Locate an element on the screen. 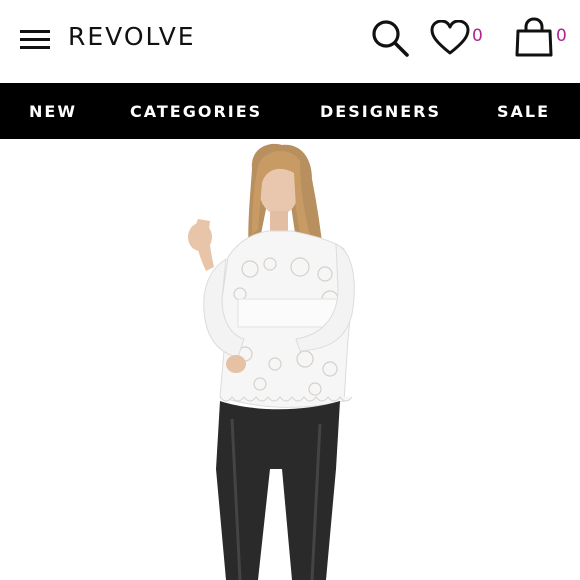 The width and height of the screenshot is (580, 580). nav-item-sale: SALE is located at coordinates (523, 111).